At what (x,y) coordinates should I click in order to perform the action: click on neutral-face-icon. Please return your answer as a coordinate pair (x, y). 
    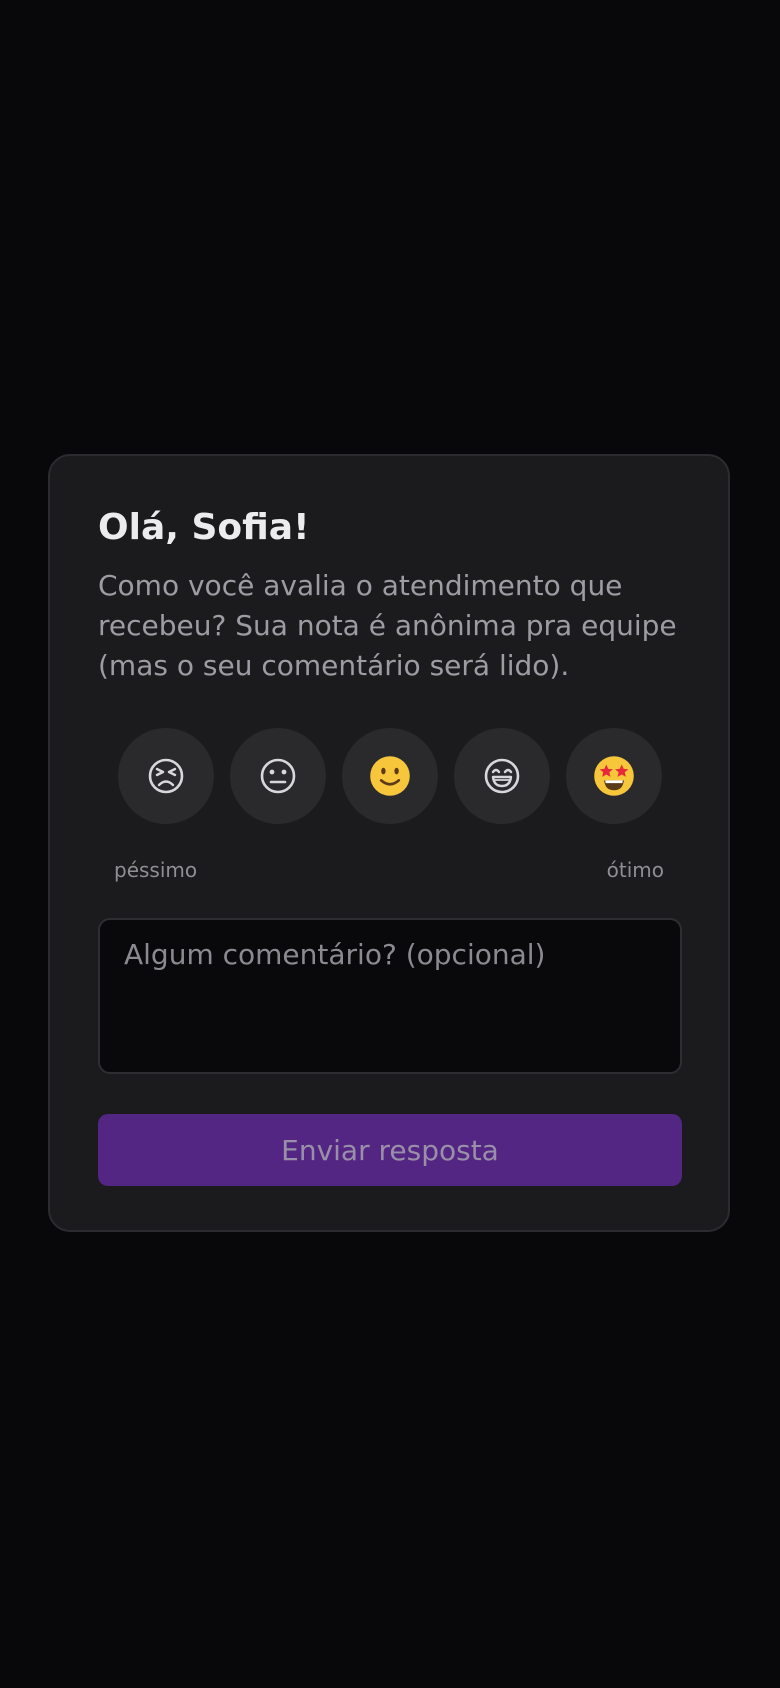
    Looking at the image, I should click on (278, 776).